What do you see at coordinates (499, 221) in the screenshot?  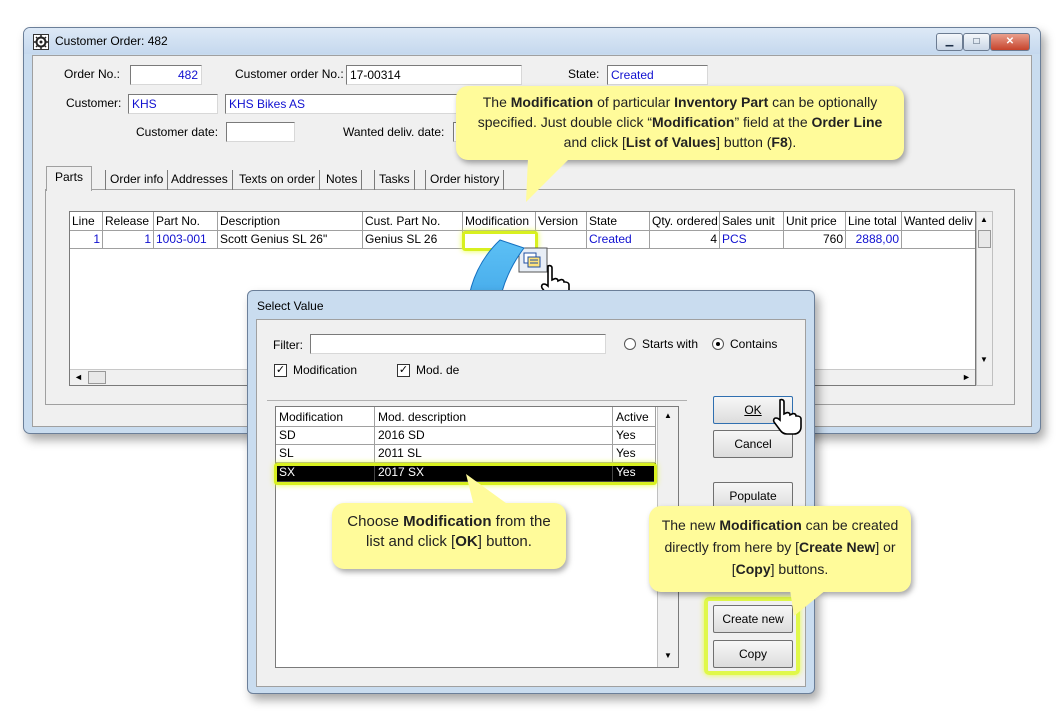 I see `col-header-modification: Modification` at bounding box center [499, 221].